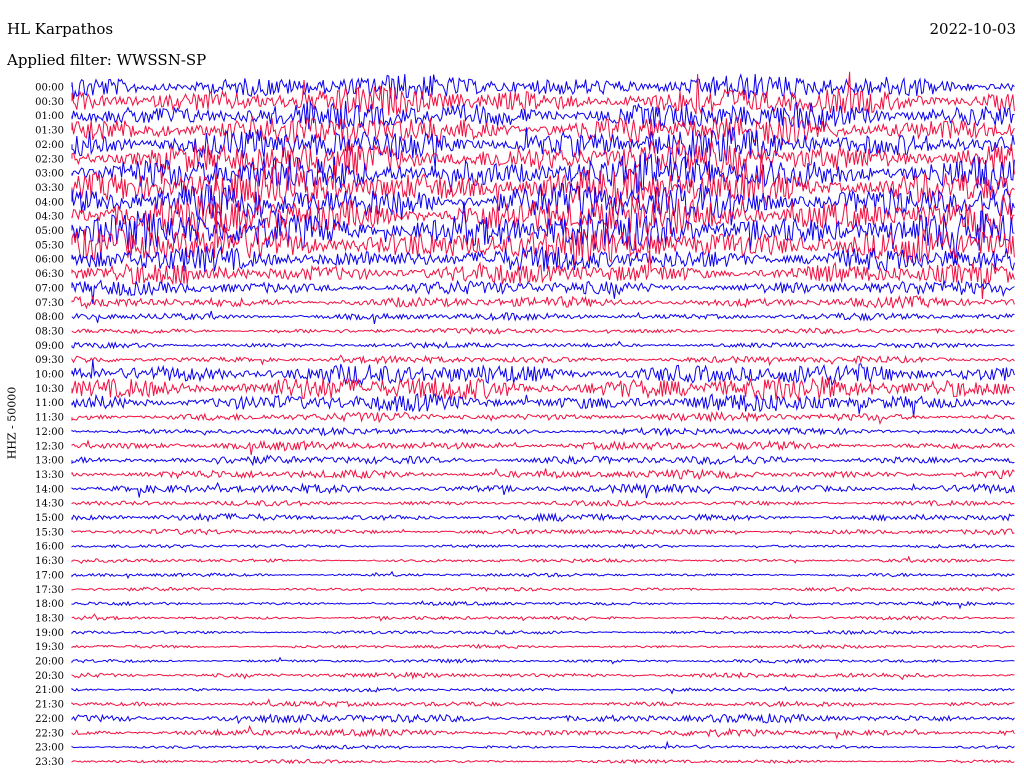 Image resolution: width=1024 pixels, height=780 pixels. Describe the element at coordinates (49, 260) in the screenshot. I see `hour-label: 06:00` at that location.